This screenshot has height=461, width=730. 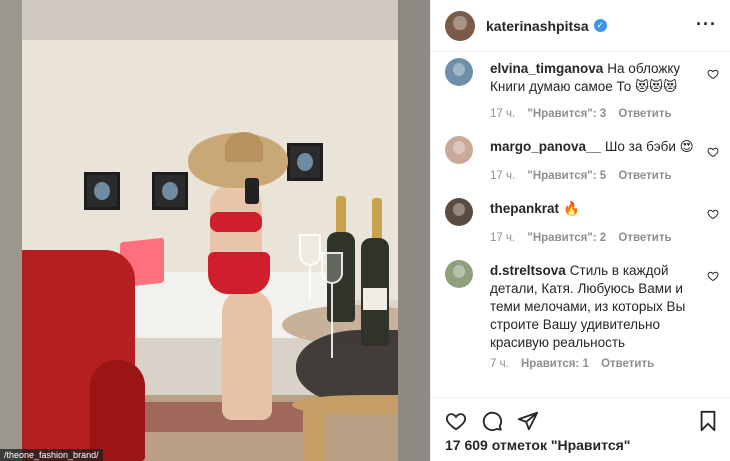 I want to click on comment-meta: 7 ч. Нравится: 1 Ответить, so click(x=576, y=364).